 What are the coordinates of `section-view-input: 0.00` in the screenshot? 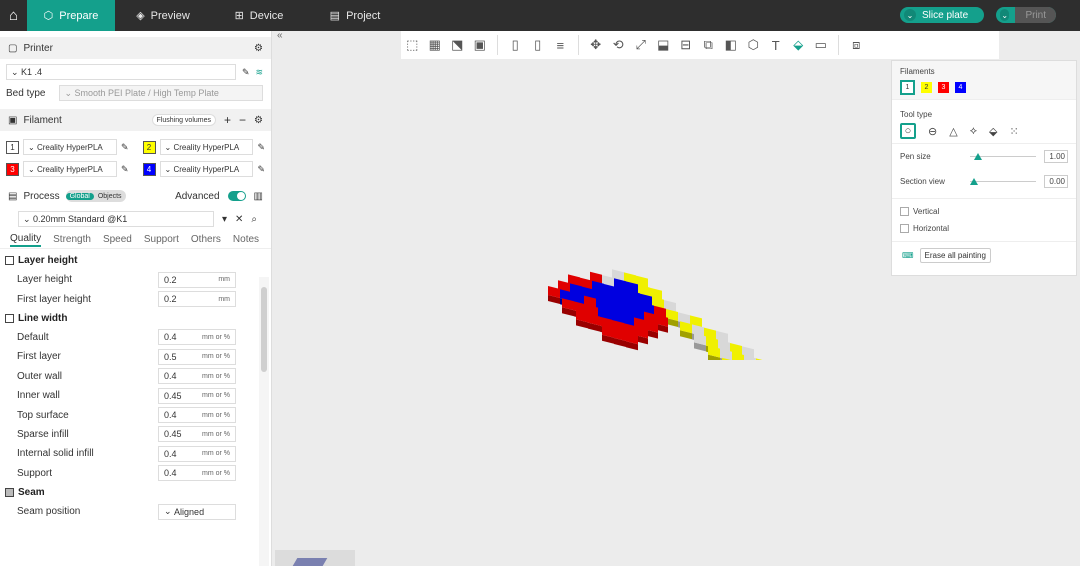 It's located at (1056, 181).